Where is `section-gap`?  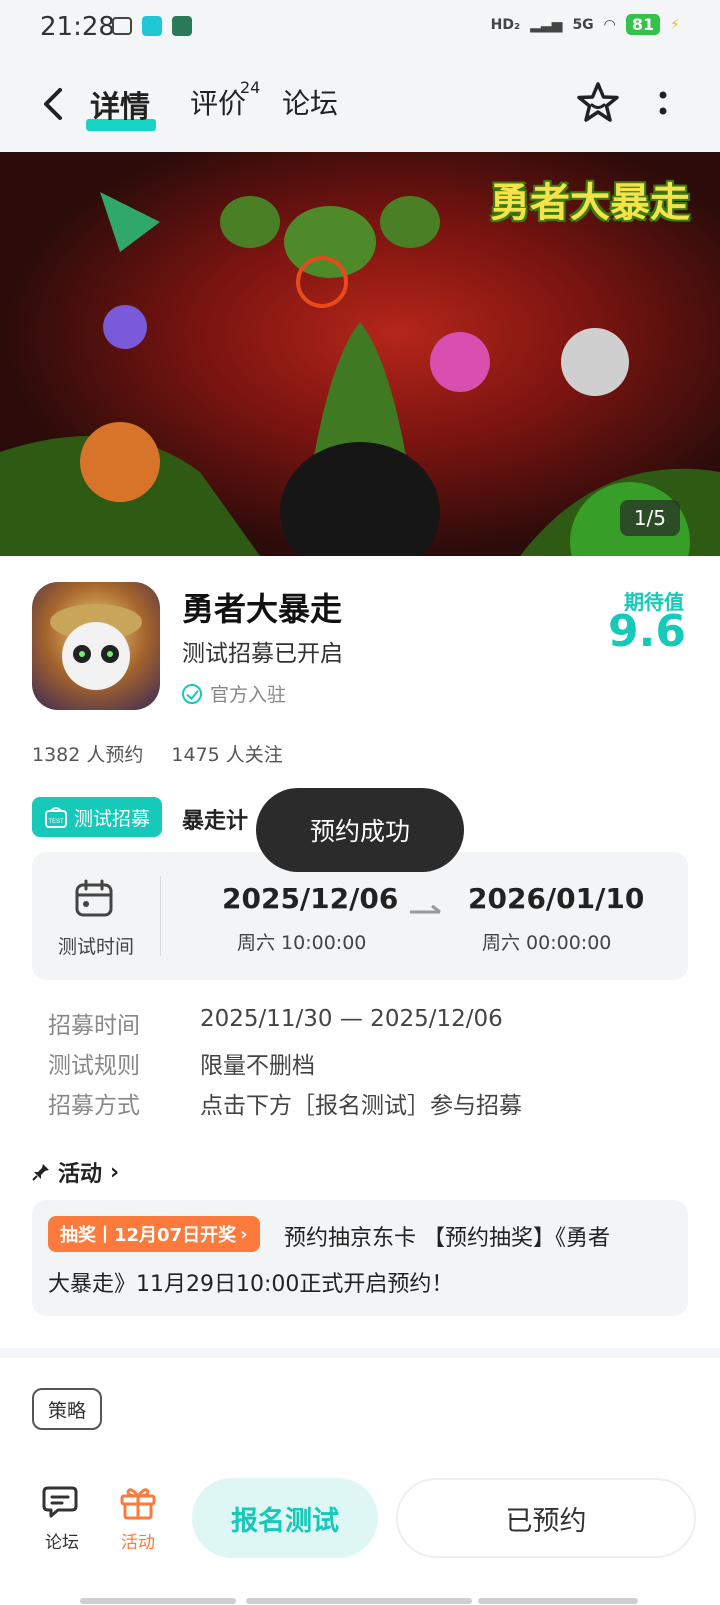 section-gap is located at coordinates (360, 1353).